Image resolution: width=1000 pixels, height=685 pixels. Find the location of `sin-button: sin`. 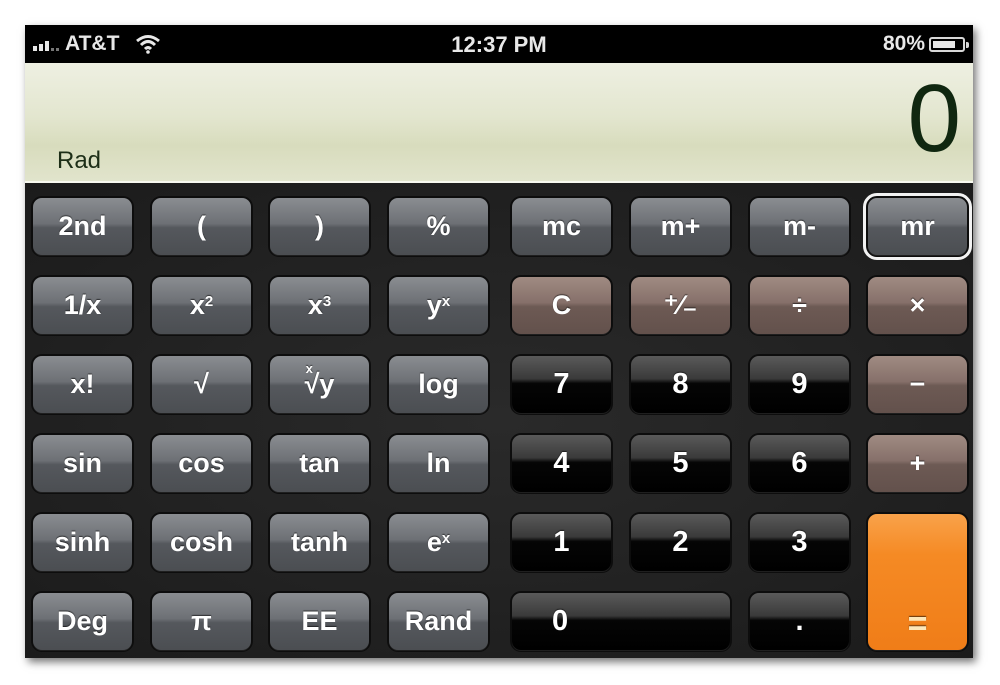

sin-button: sin is located at coordinates (82, 463).